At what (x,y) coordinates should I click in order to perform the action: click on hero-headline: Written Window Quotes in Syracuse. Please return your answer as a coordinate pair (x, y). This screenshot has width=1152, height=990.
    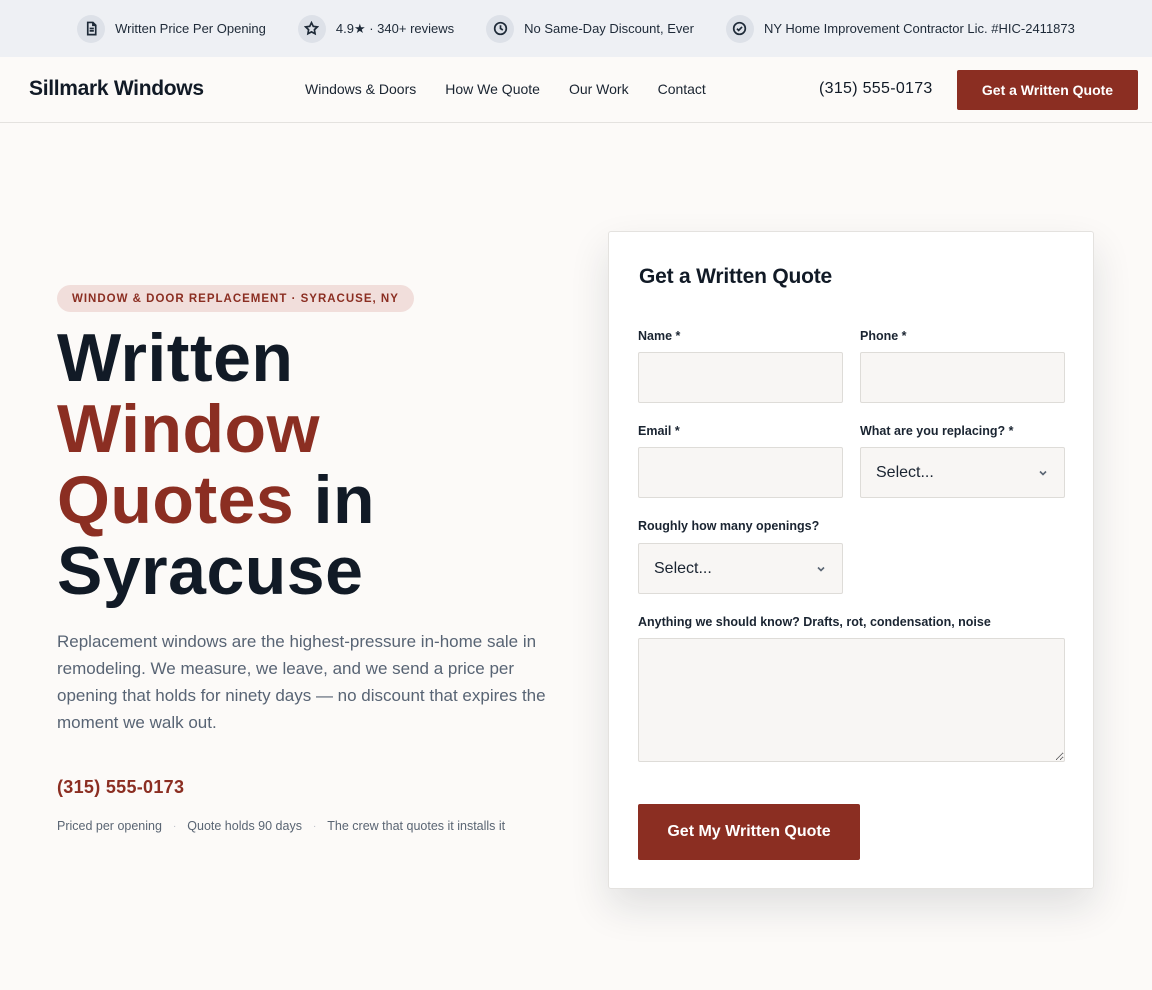
    Looking at the image, I should click on (216, 465).